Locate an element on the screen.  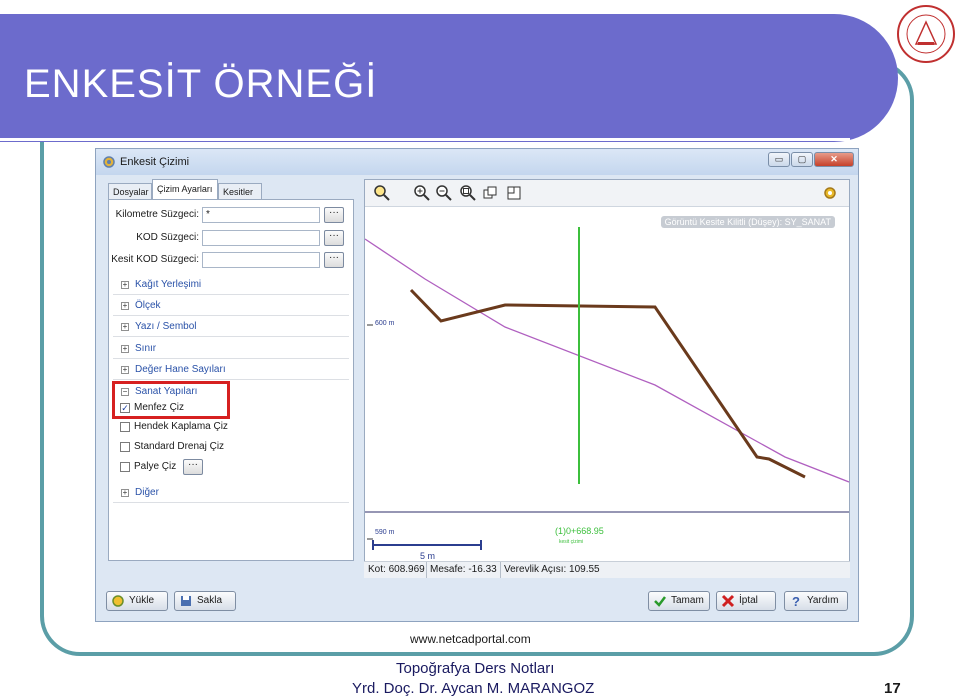
station-sub-label: kesit çizimi is located at coordinates (571, 542).